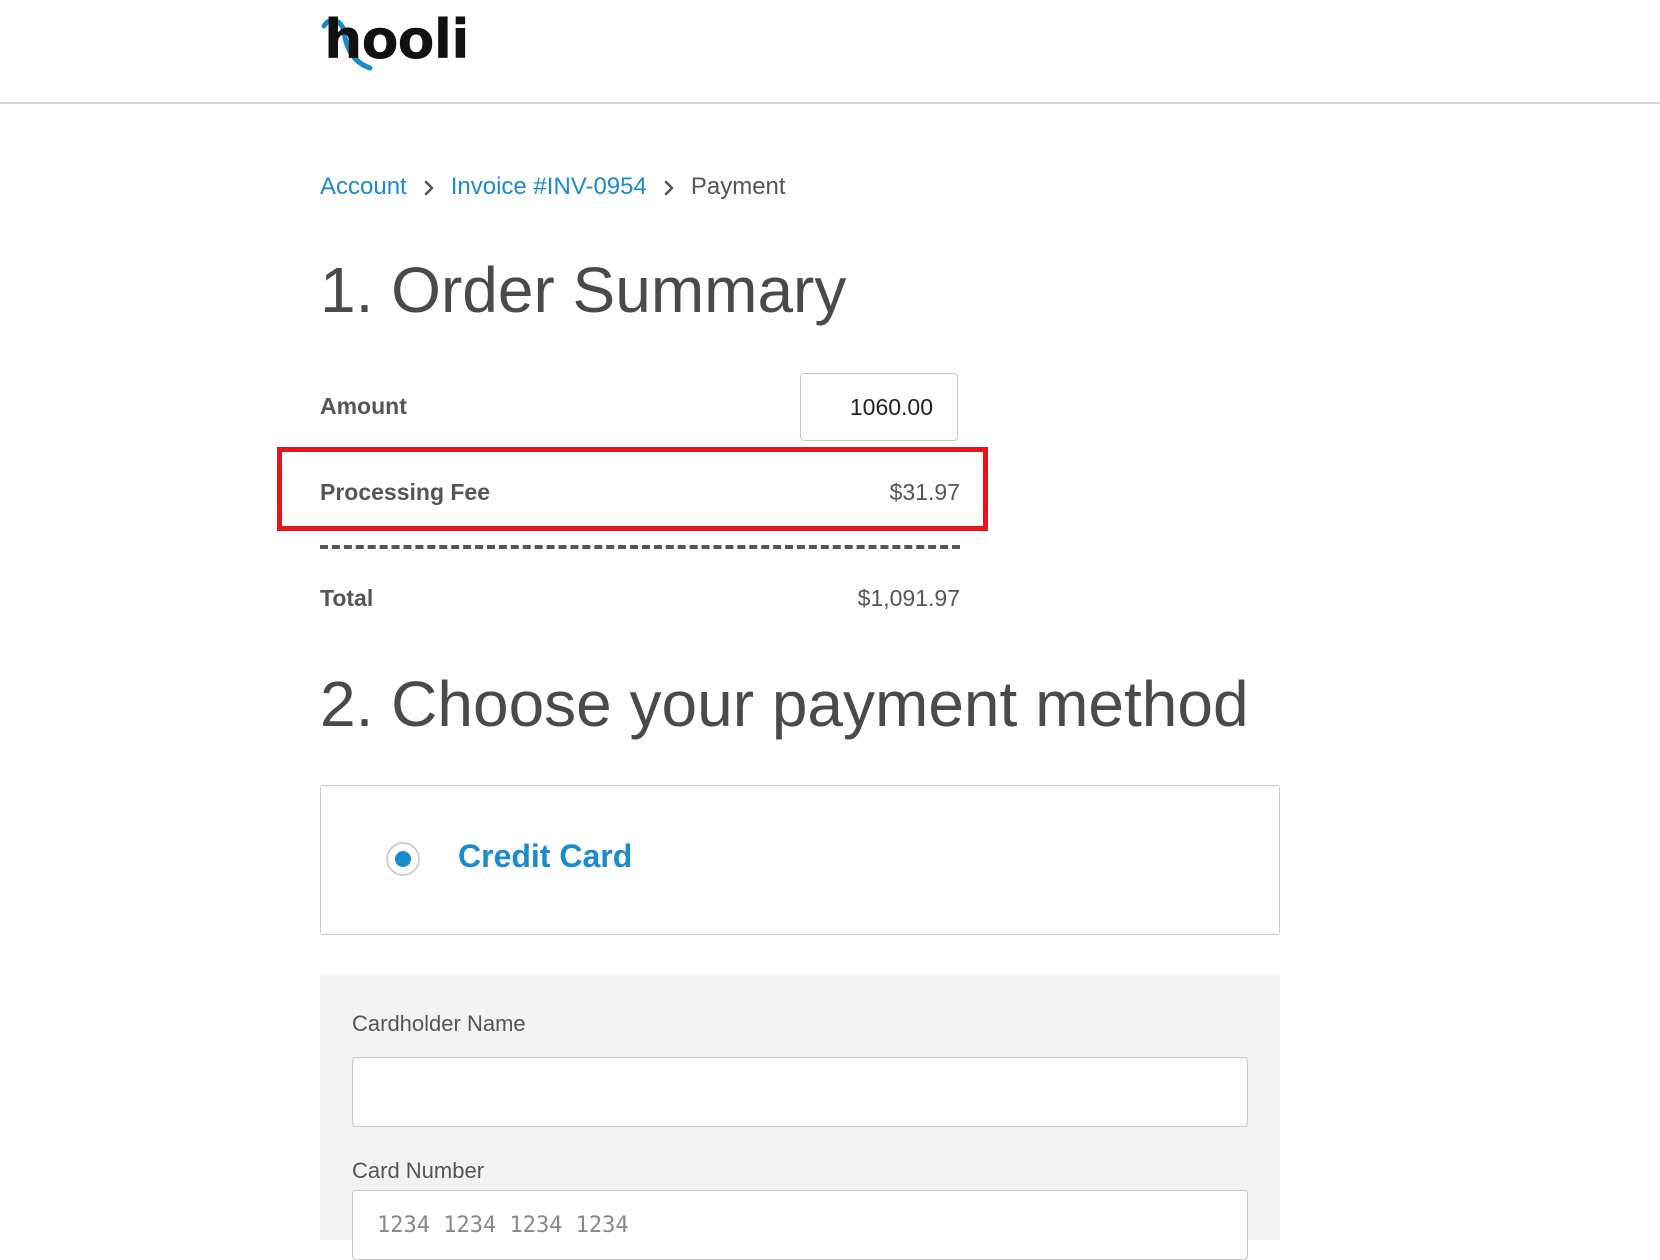  I want to click on card-number-label: Card Number, so click(418, 1170).